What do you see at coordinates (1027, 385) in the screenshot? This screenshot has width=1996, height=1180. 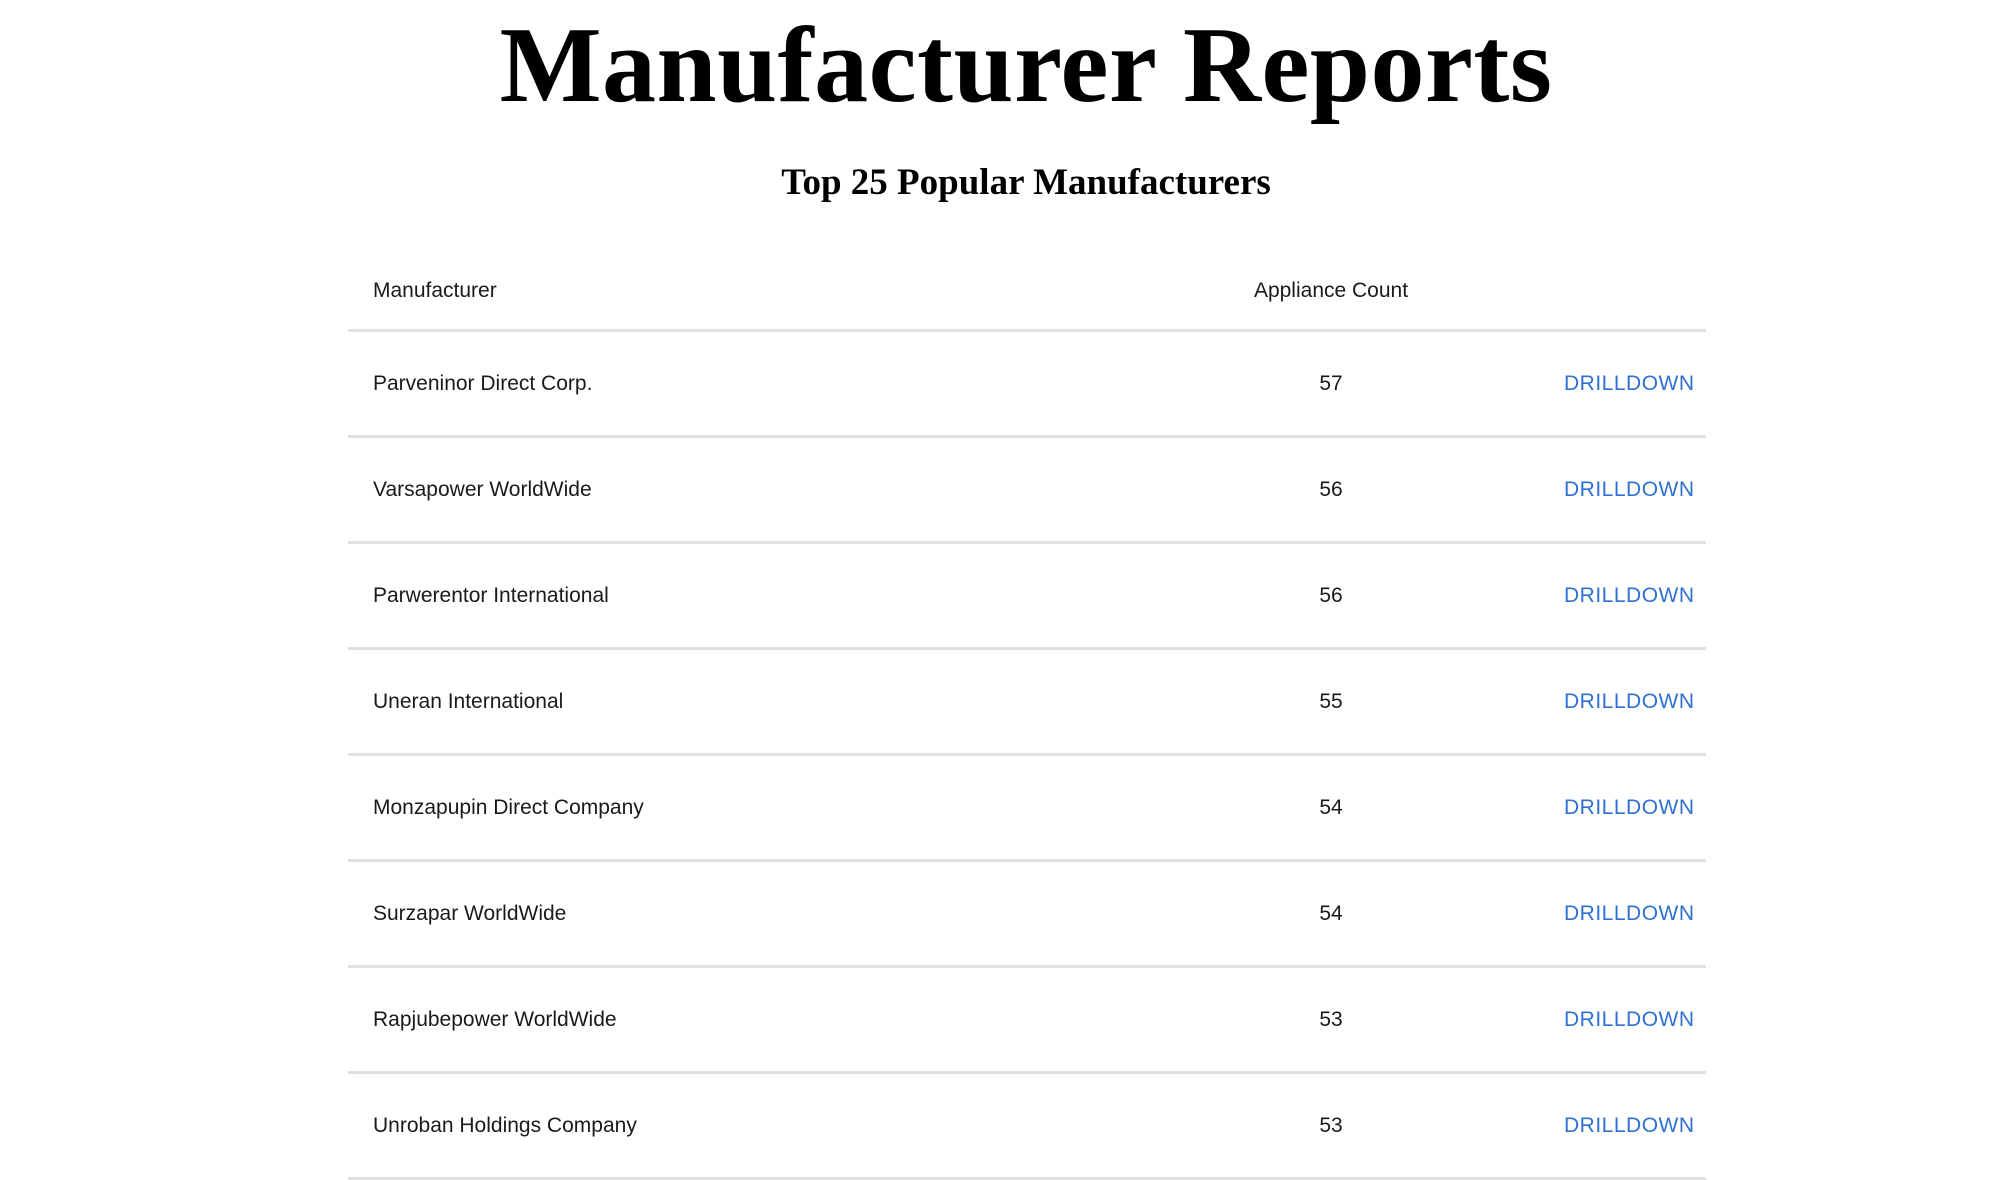 I see `table-row: Parveninor Direct Corp. 57 DRILLDOWN` at bounding box center [1027, 385].